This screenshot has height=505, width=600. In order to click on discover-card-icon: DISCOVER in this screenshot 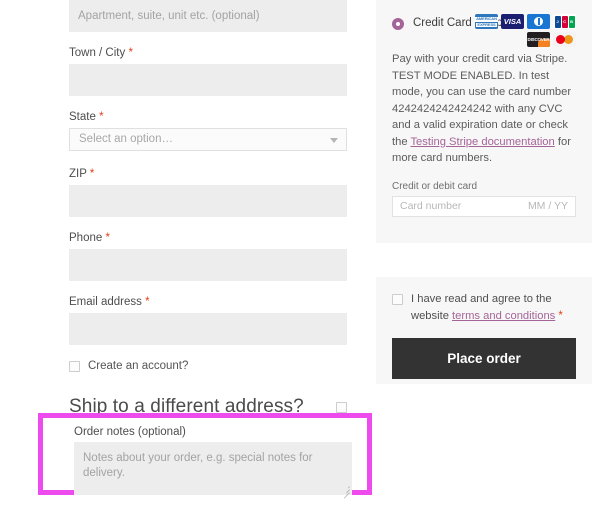, I will do `click(538, 39)`.